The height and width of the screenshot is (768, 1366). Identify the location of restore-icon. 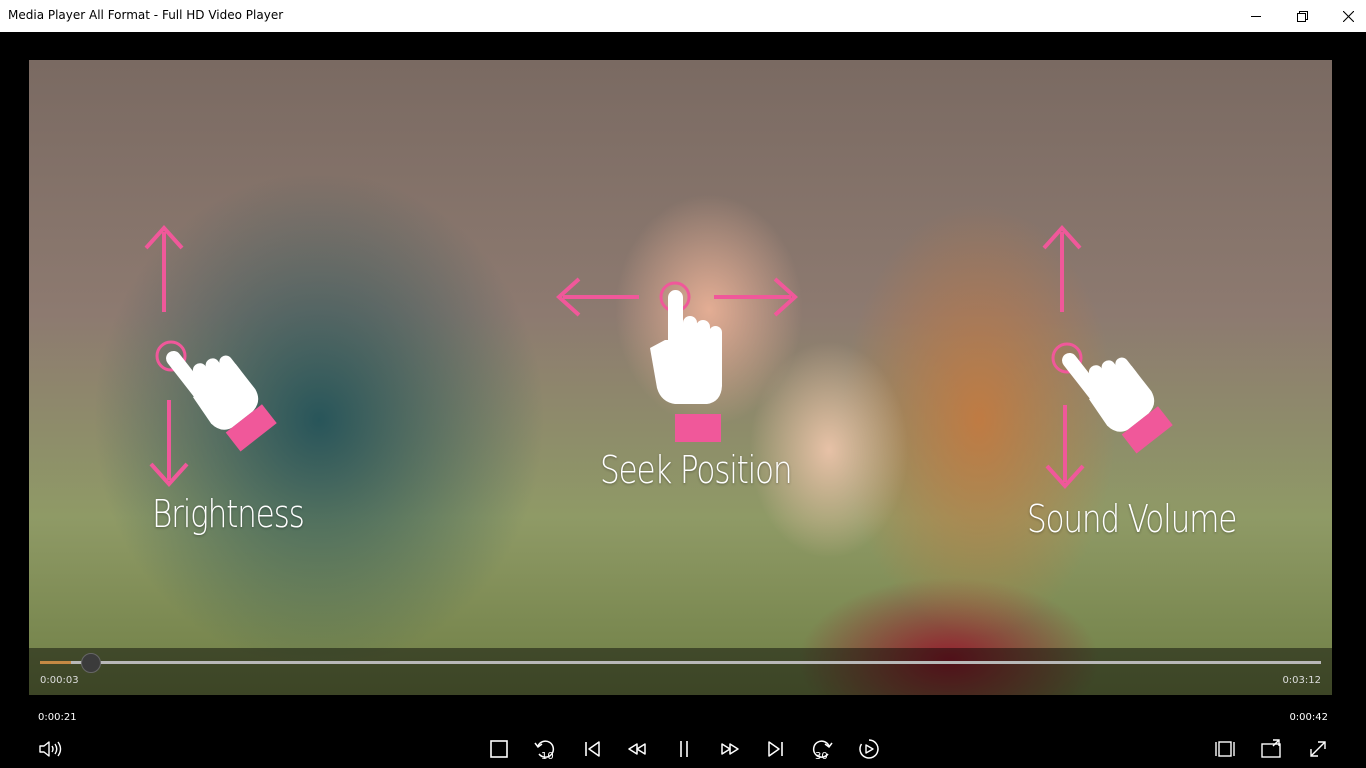
(1302, 16).